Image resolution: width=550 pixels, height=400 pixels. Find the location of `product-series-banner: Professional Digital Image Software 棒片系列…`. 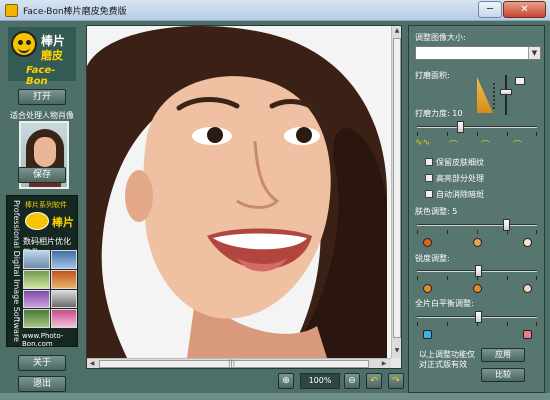

product-series-banner: Professional Digital Image Software 棒片系列… is located at coordinates (42, 271).